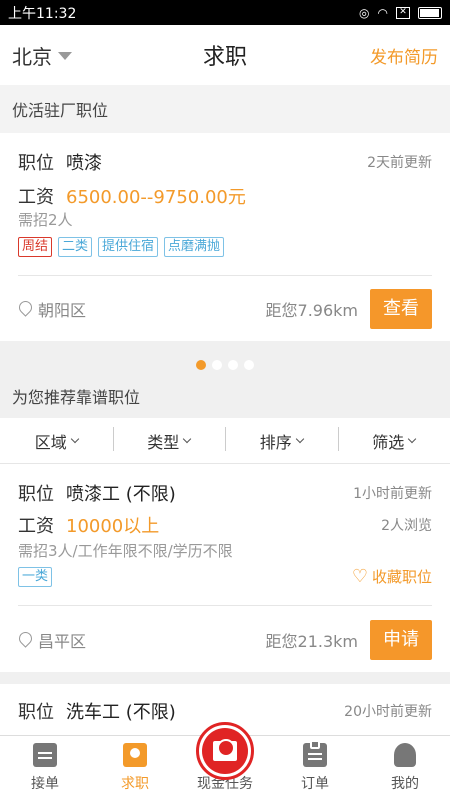 This screenshot has width=450, height=800. I want to click on featured-section-title: 优活驻厂职位, so click(225, 109).